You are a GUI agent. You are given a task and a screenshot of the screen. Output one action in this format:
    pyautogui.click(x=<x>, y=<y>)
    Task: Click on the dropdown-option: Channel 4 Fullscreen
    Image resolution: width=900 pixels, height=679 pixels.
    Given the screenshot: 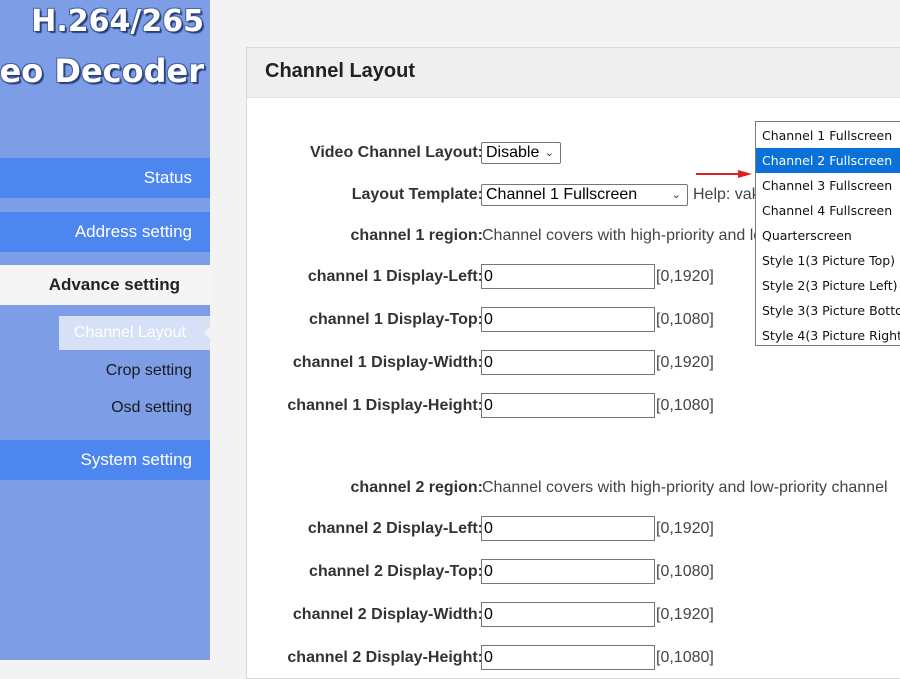 What is the action you would take?
    pyautogui.click(x=828, y=210)
    